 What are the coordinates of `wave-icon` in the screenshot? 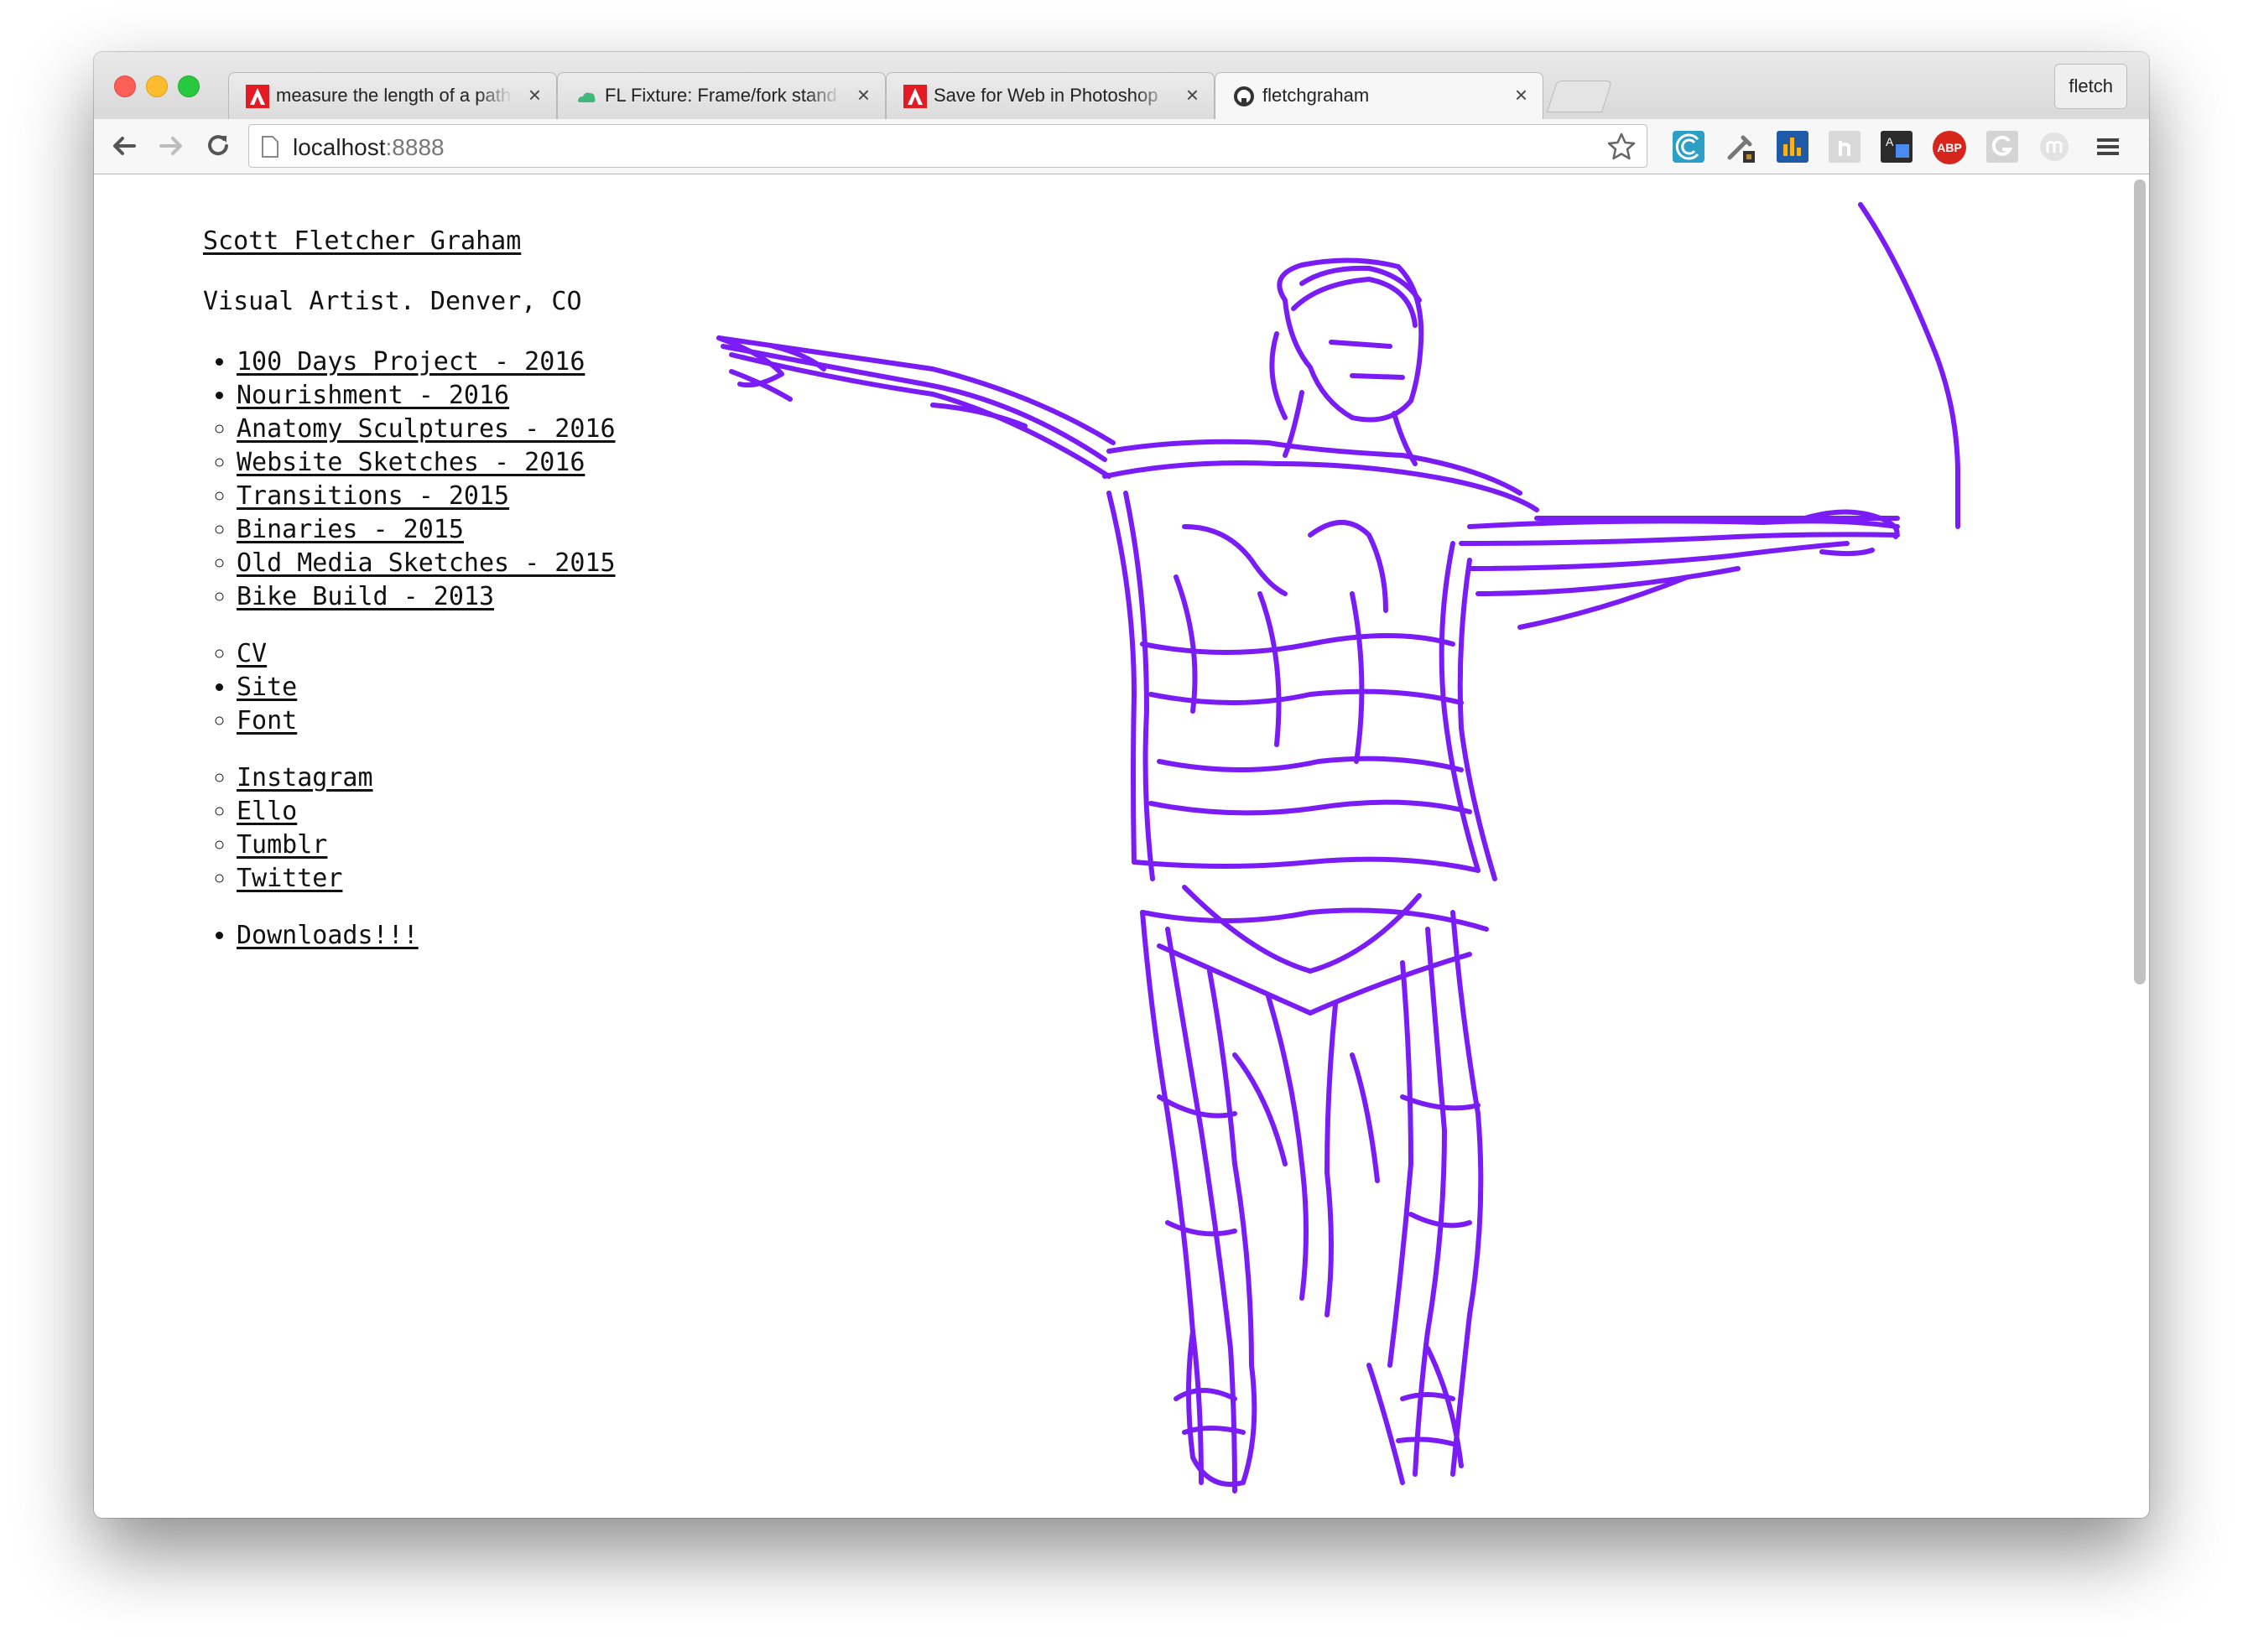 It's located at (1688, 147).